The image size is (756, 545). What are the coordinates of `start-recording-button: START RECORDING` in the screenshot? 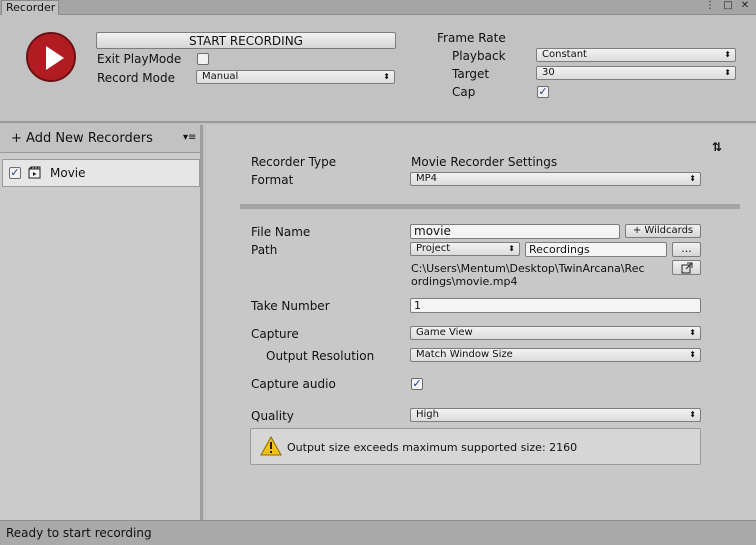 It's located at (246, 40).